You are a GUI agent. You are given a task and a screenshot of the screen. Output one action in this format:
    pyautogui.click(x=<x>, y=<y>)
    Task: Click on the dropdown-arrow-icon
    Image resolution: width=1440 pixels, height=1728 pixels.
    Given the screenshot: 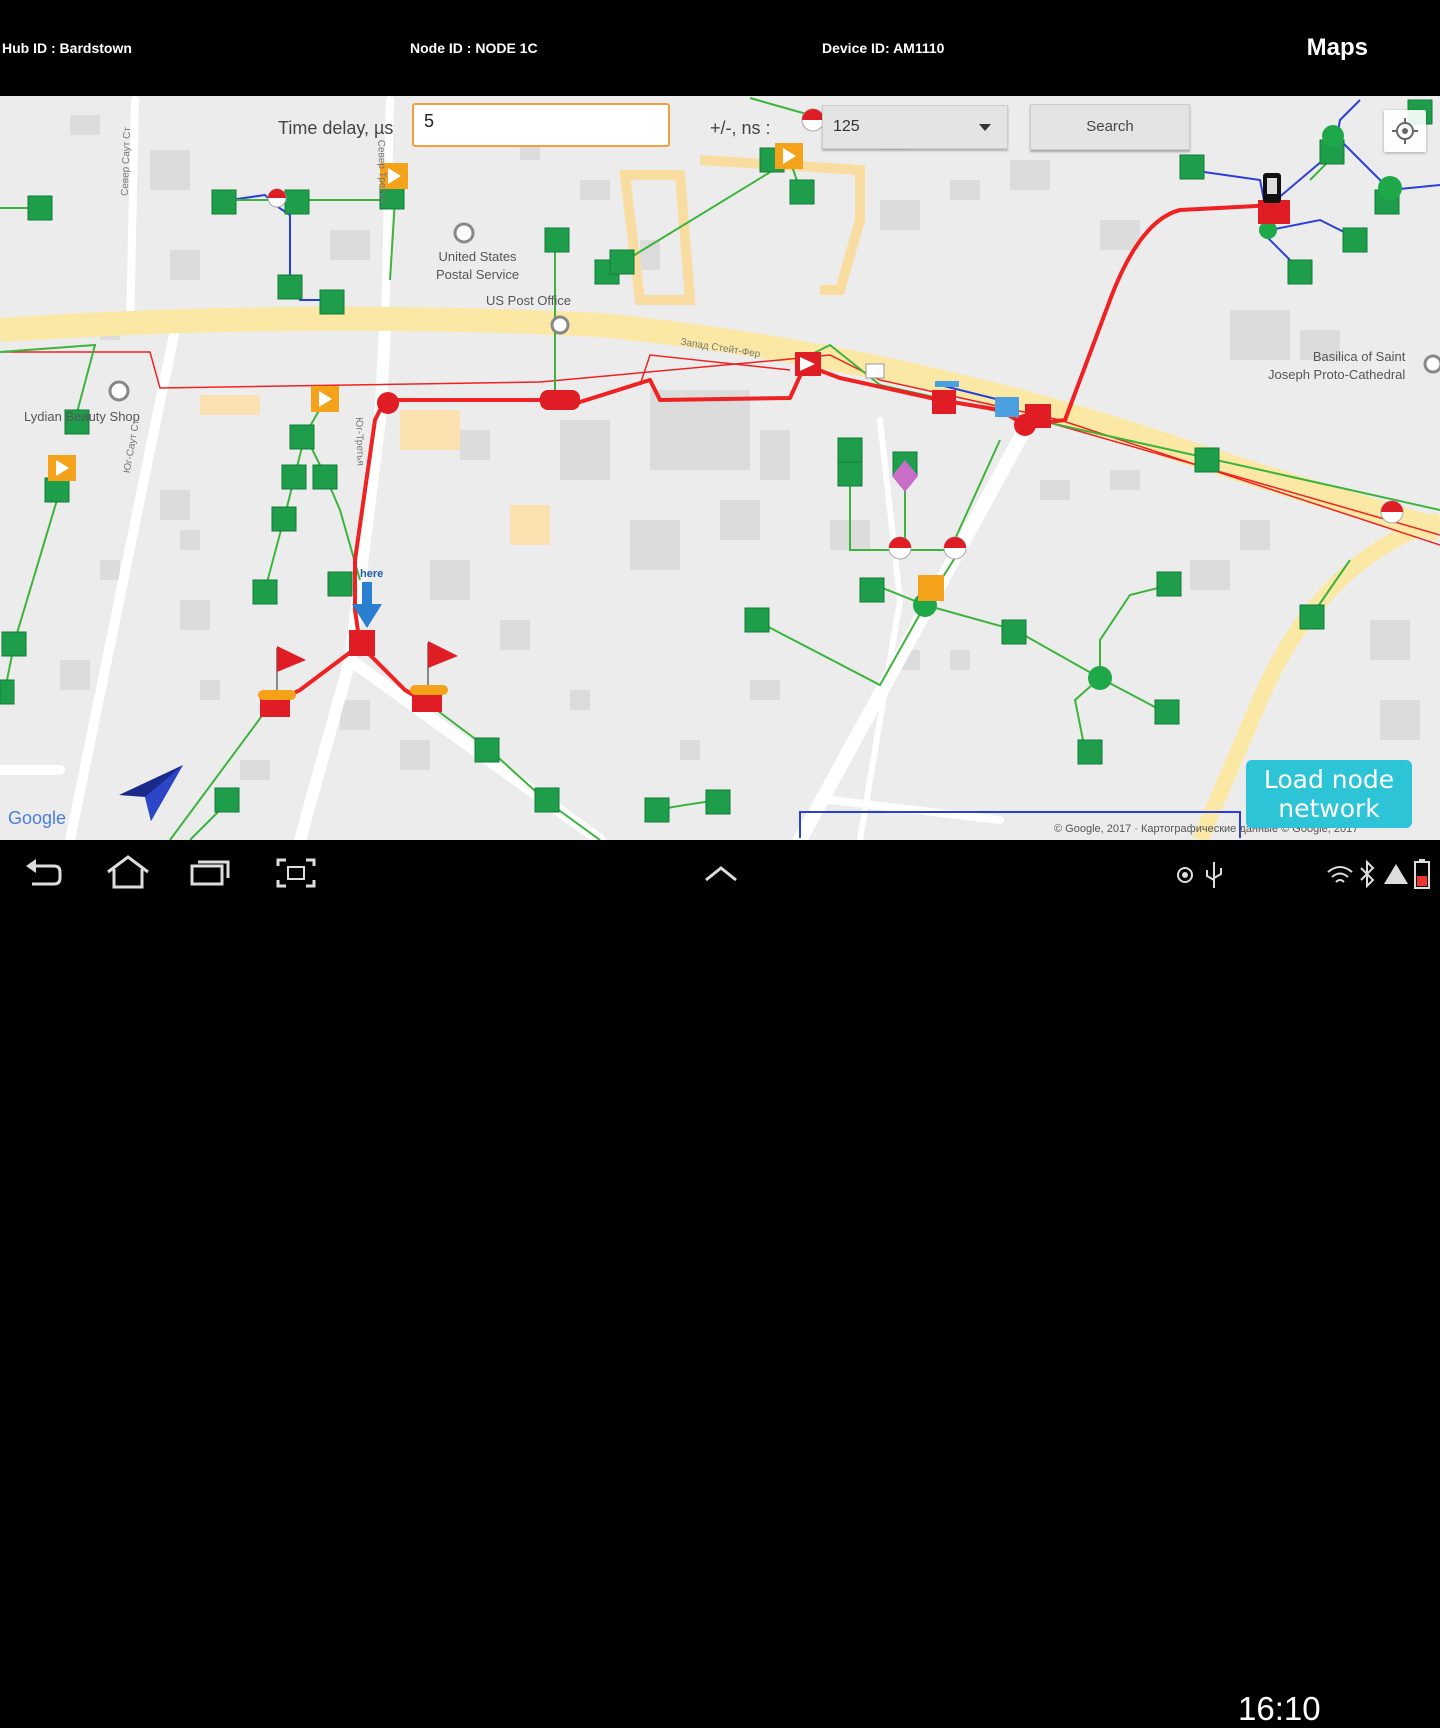 What is the action you would take?
    pyautogui.click(x=985, y=127)
    